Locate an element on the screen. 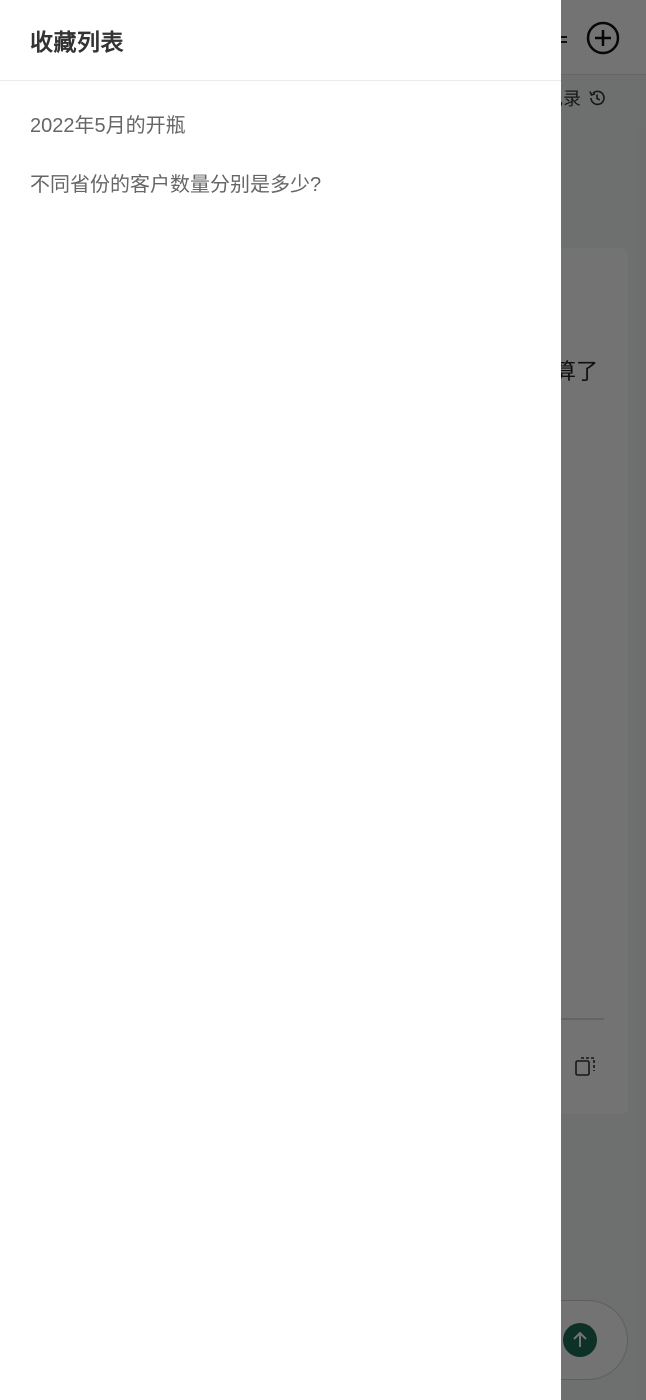 The height and width of the screenshot is (1400, 646). drawer-title: 收藏列表 is located at coordinates (77, 42).